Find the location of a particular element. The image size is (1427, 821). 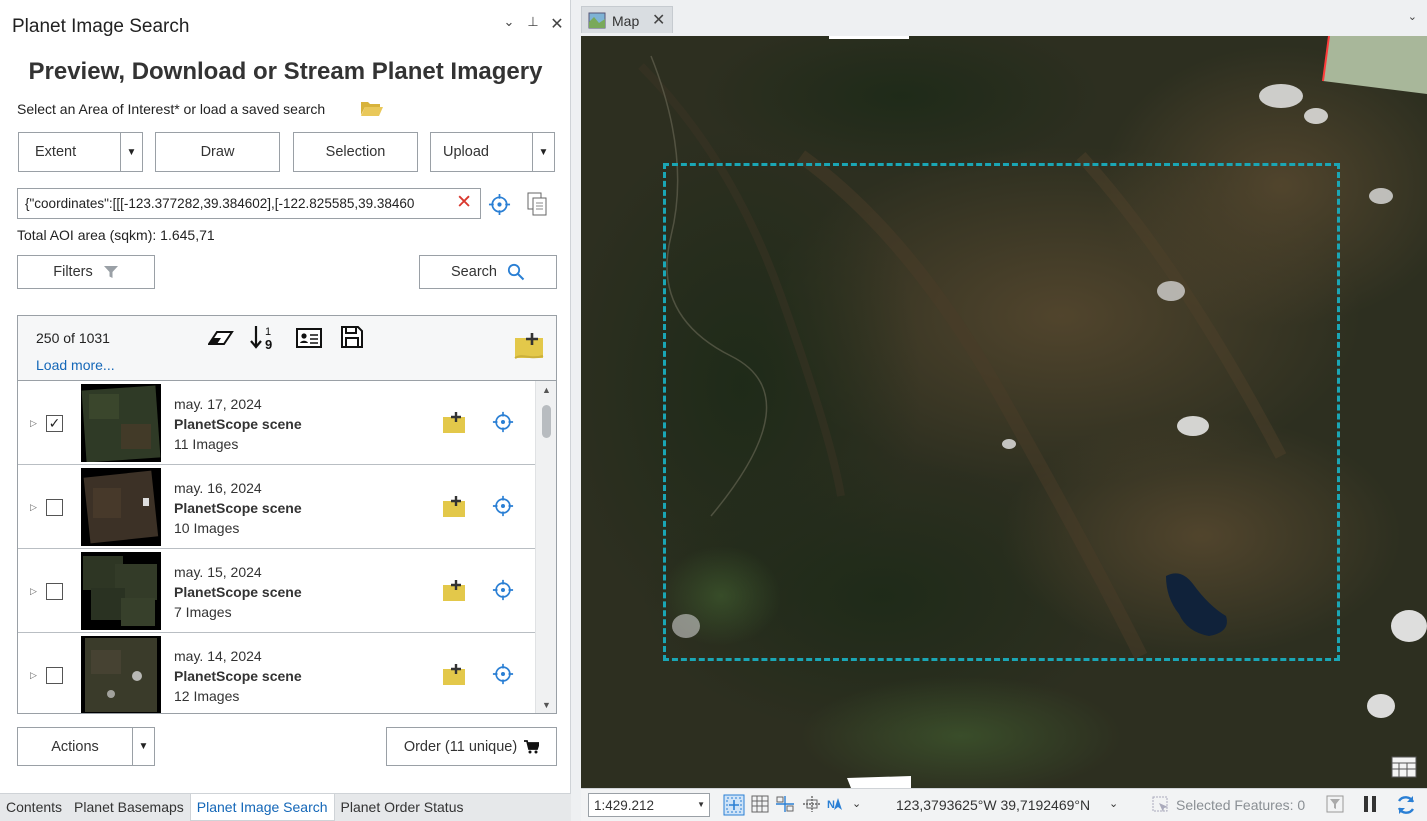

tab-planet-order-status: Planet Order Status is located at coordinates (402, 807).